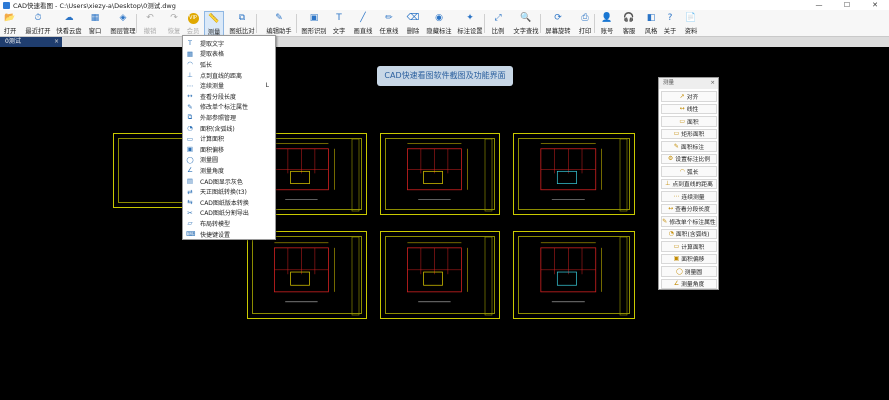 This screenshot has height=400, width=889. What do you see at coordinates (56, 42) in the screenshot?
I see `tab-close-icon: ×` at bounding box center [56, 42].